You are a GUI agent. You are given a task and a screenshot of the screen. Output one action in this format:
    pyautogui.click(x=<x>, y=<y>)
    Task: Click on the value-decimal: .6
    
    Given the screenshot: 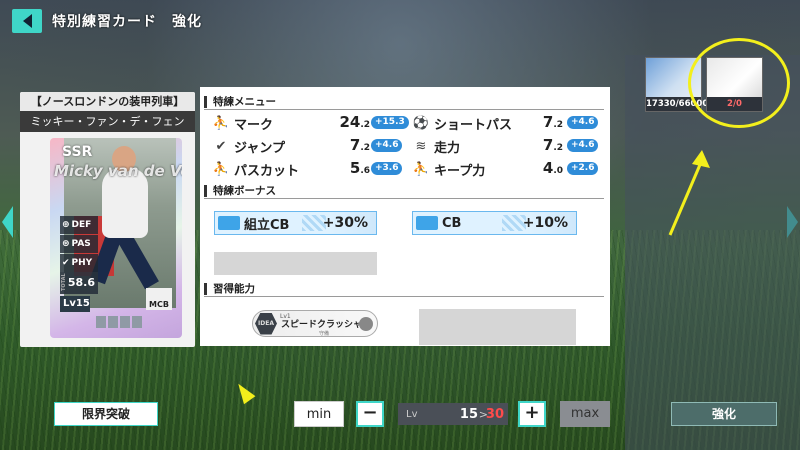 What is the action you would take?
    pyautogui.click(x=365, y=171)
    